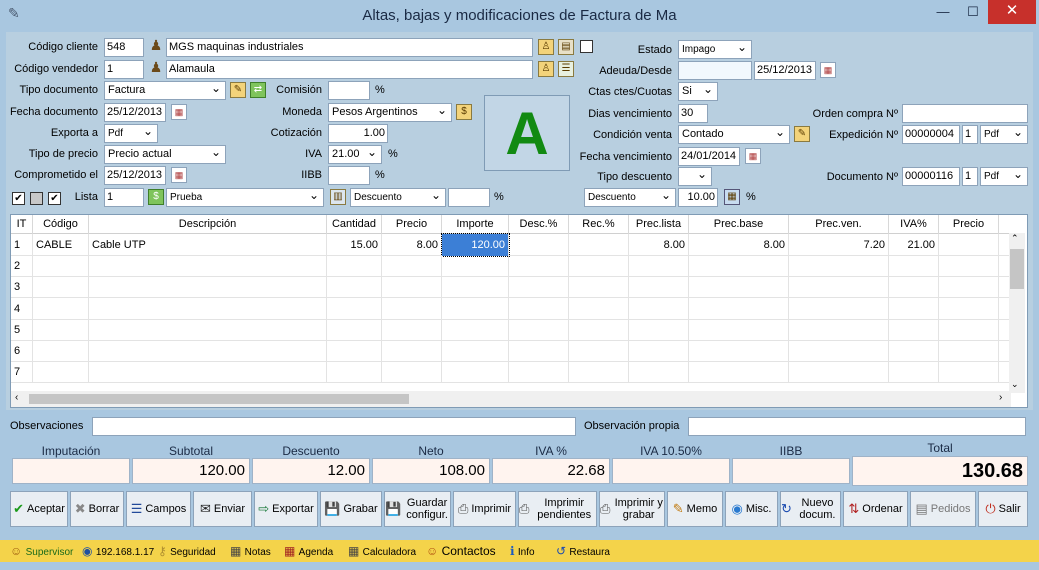  I want to click on col-iva: IVA%, so click(914, 224).